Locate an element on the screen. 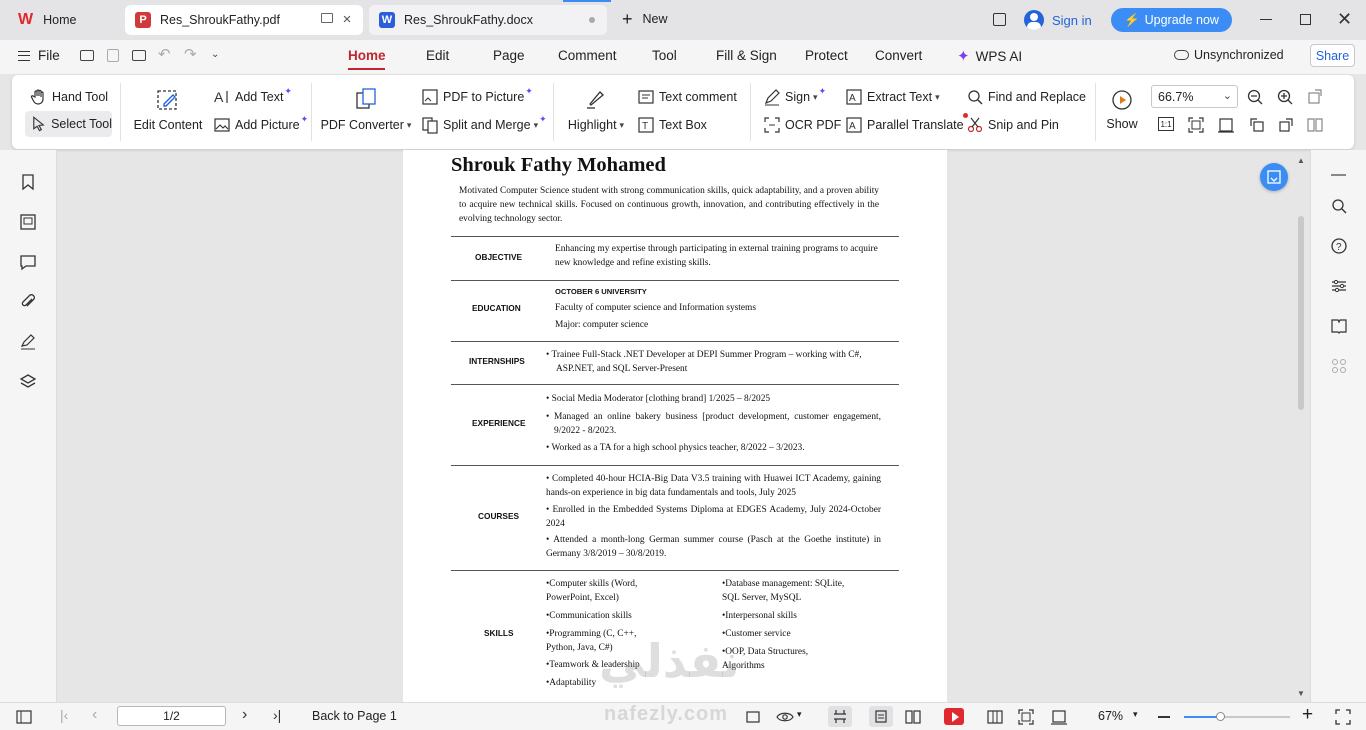 The height and width of the screenshot is (730, 1366). bookmark-icon is located at coordinates (28, 182).